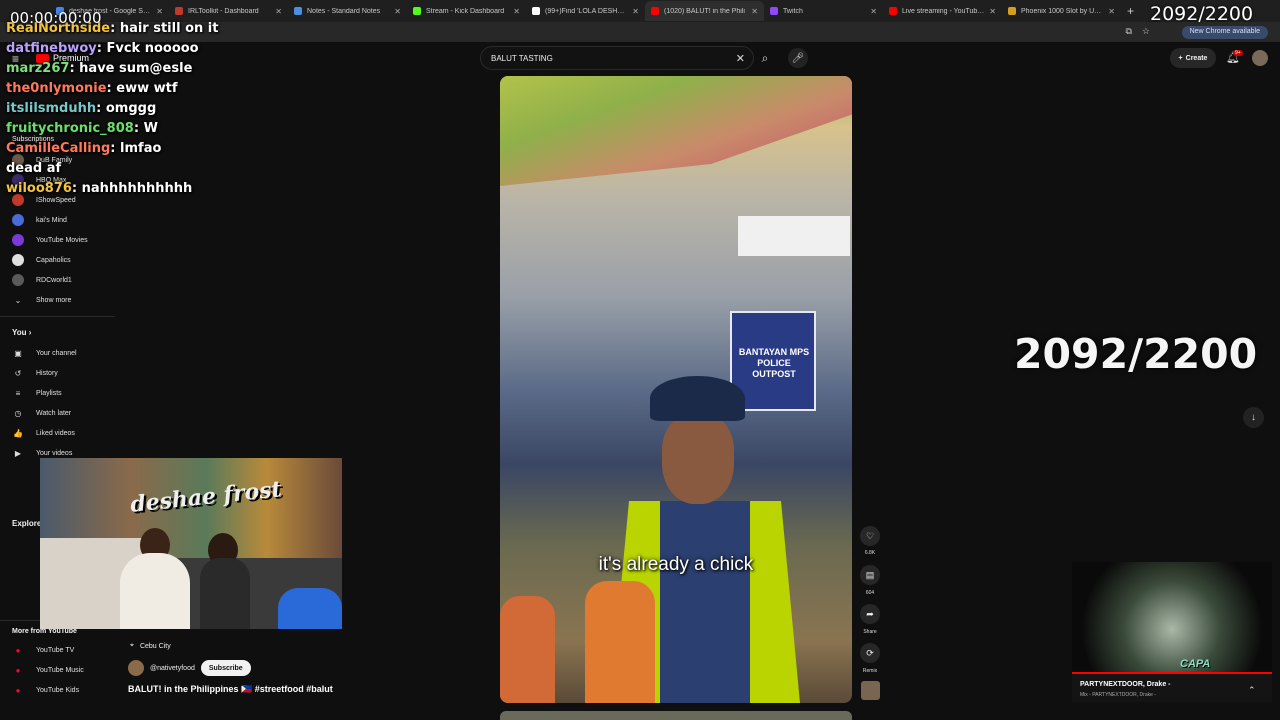 This screenshot has width=1280, height=720. I want to click on sidebar-you-item: ↺ History, so click(35, 373).